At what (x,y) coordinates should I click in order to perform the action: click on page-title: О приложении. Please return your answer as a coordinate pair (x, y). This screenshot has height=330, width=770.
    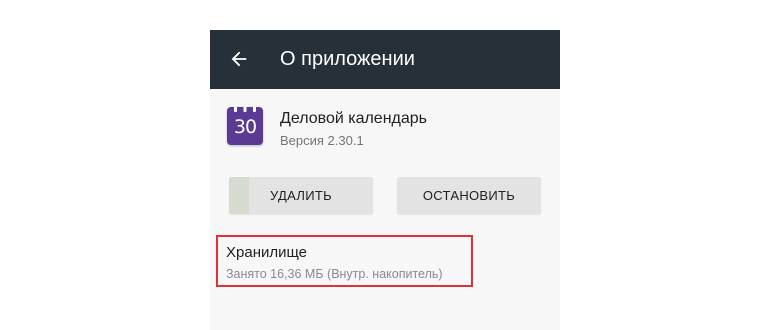
    Looking at the image, I should click on (347, 59).